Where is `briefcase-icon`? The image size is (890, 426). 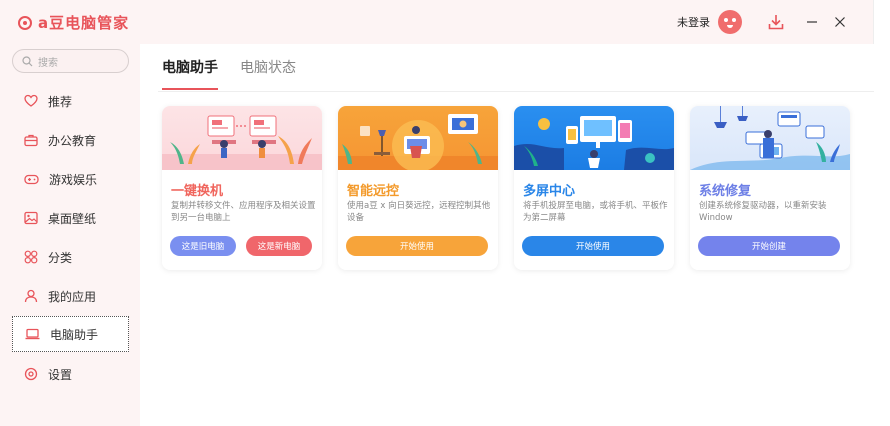 briefcase-icon is located at coordinates (31, 140).